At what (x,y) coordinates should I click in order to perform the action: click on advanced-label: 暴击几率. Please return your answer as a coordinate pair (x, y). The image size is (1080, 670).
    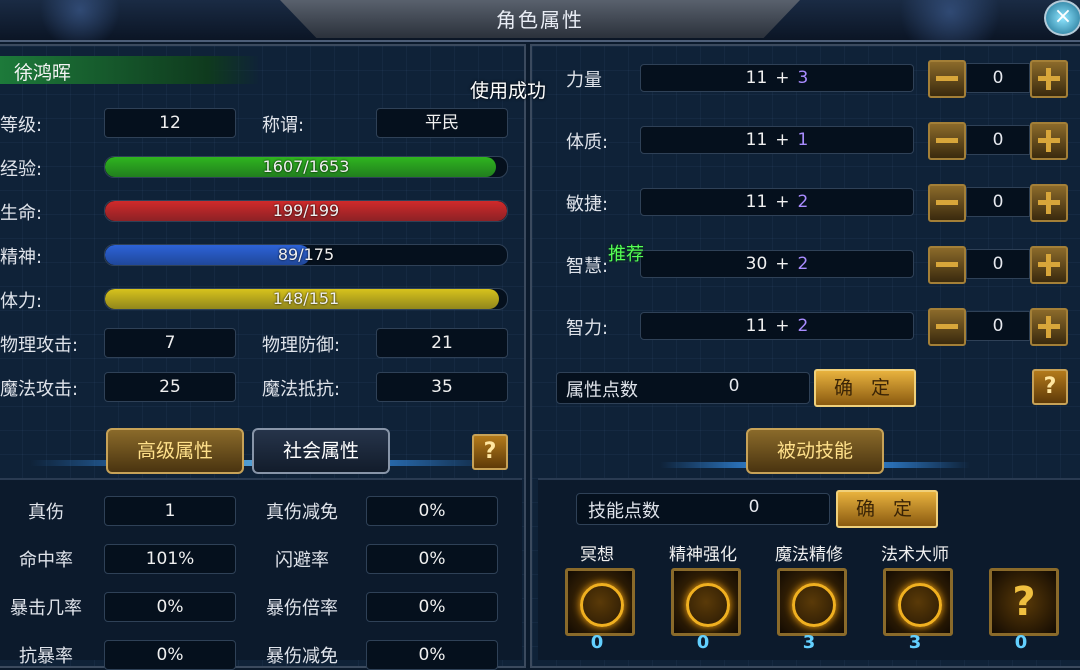
    Looking at the image, I should click on (46, 608).